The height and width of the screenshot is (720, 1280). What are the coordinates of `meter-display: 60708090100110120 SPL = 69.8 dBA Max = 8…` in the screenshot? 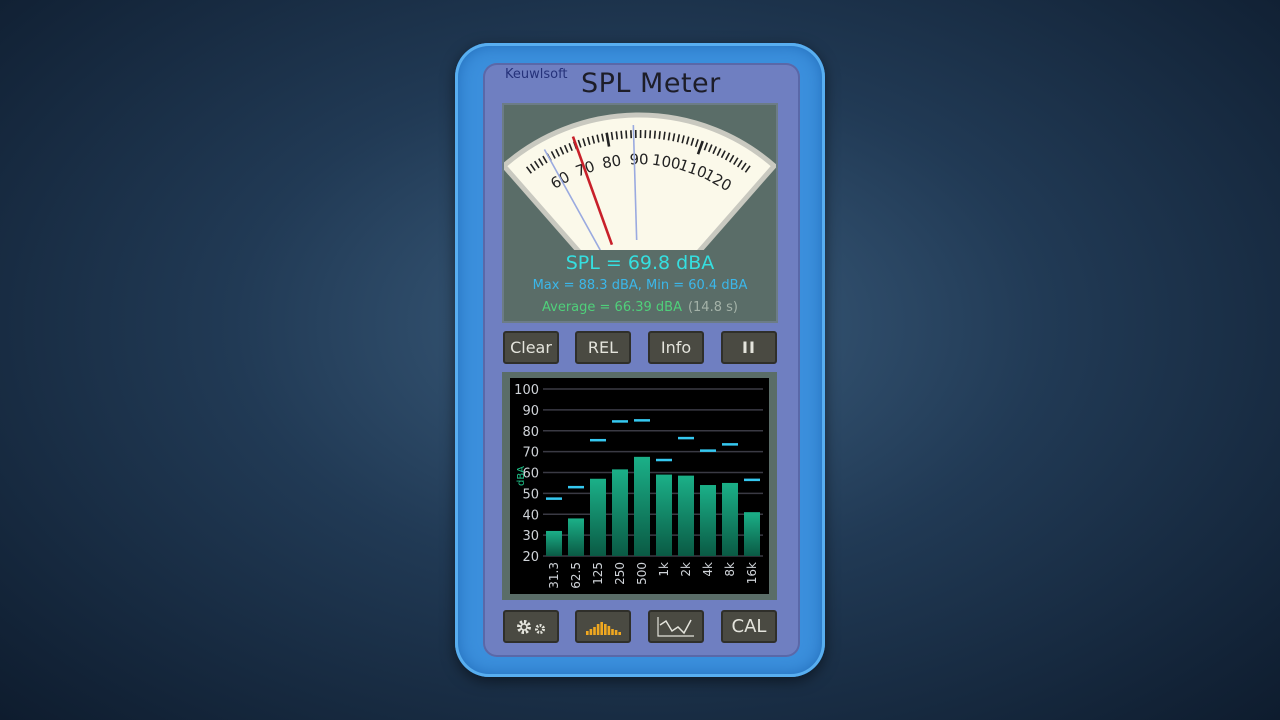 It's located at (639, 213).